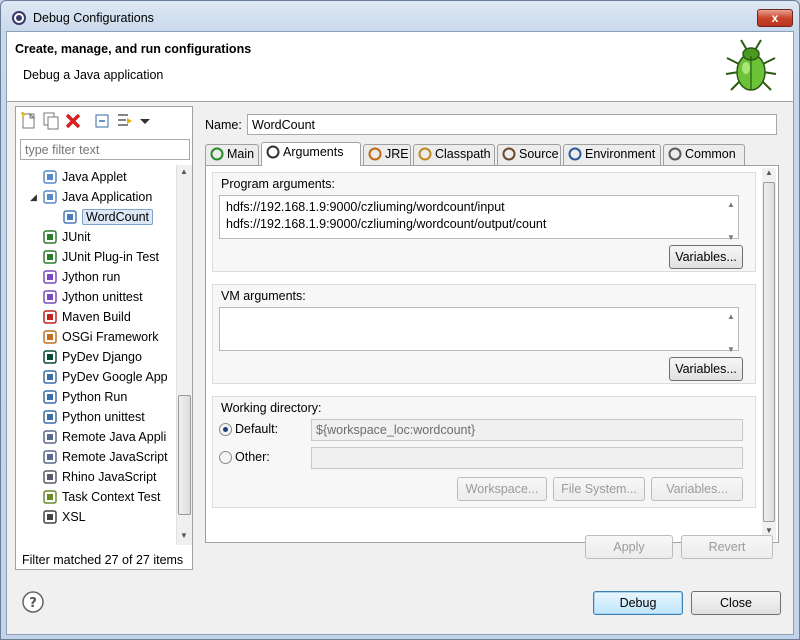  Describe the element at coordinates (93, 18) in the screenshot. I see `window-title: Debug Configurations` at that location.